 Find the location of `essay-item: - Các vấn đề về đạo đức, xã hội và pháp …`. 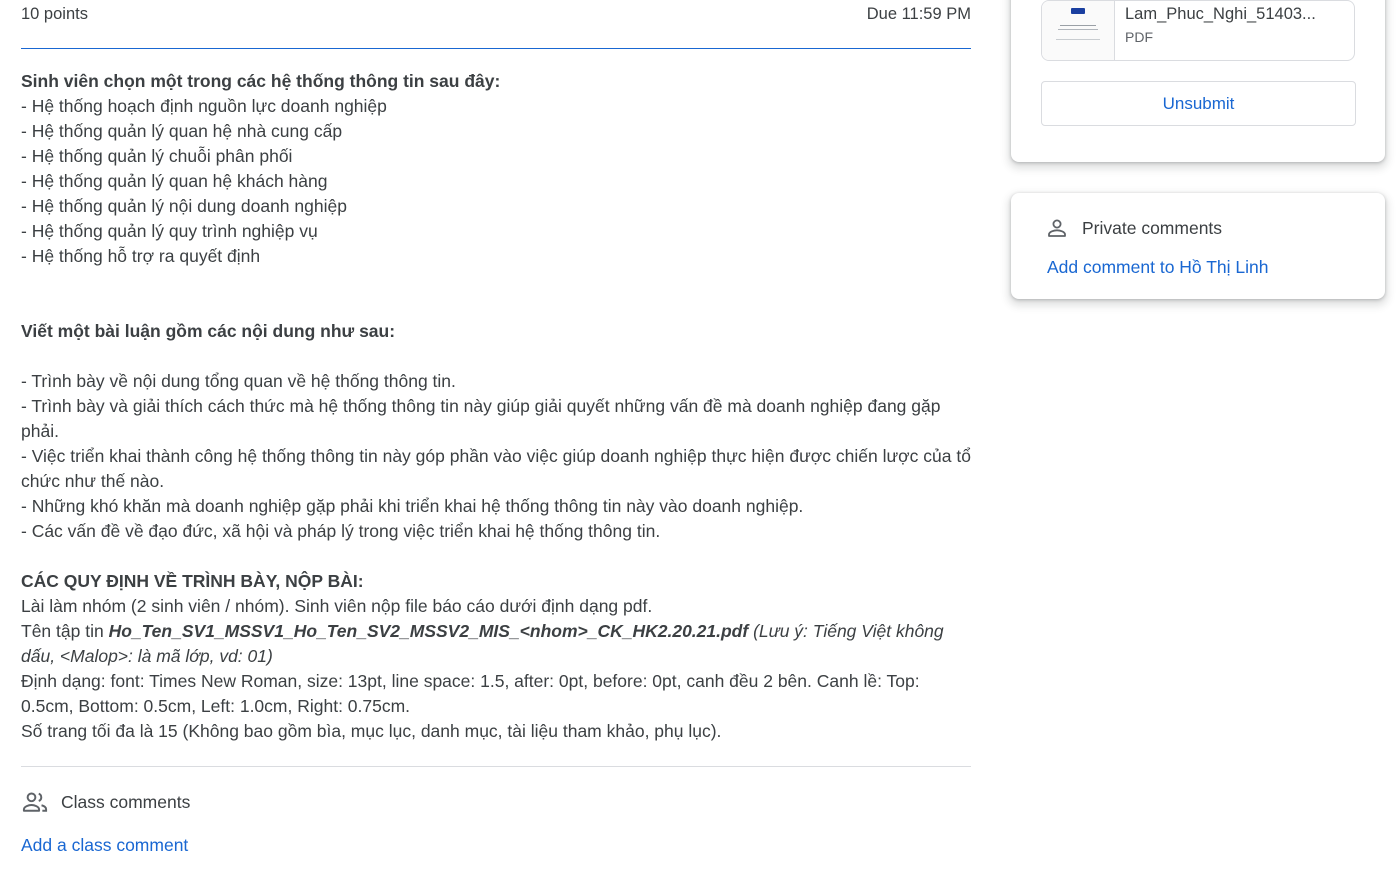

essay-item: - Các vấn đề về đạo đức, xã hội và pháp … is located at coordinates (341, 531).